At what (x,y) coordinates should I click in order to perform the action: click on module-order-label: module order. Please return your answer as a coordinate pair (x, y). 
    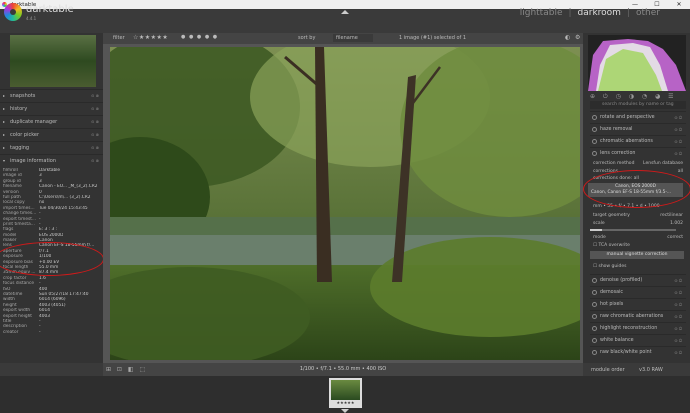
    Looking at the image, I should click on (608, 370).